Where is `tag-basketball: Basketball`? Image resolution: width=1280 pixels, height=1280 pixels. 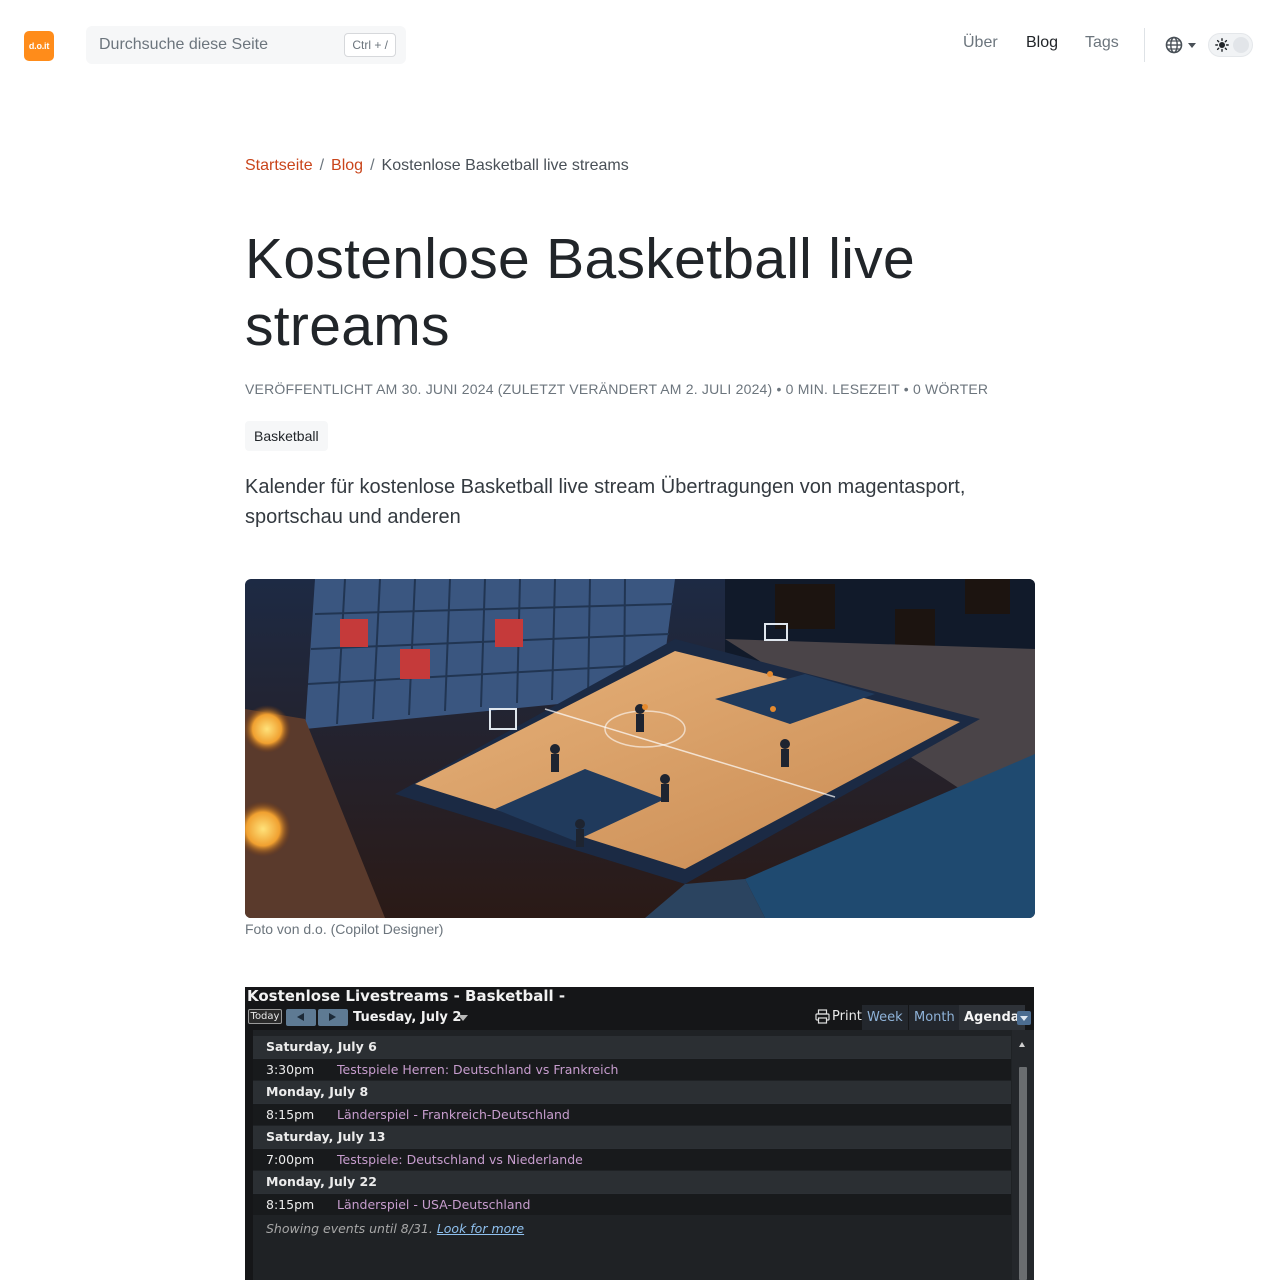 tag-basketball: Basketball is located at coordinates (286, 436).